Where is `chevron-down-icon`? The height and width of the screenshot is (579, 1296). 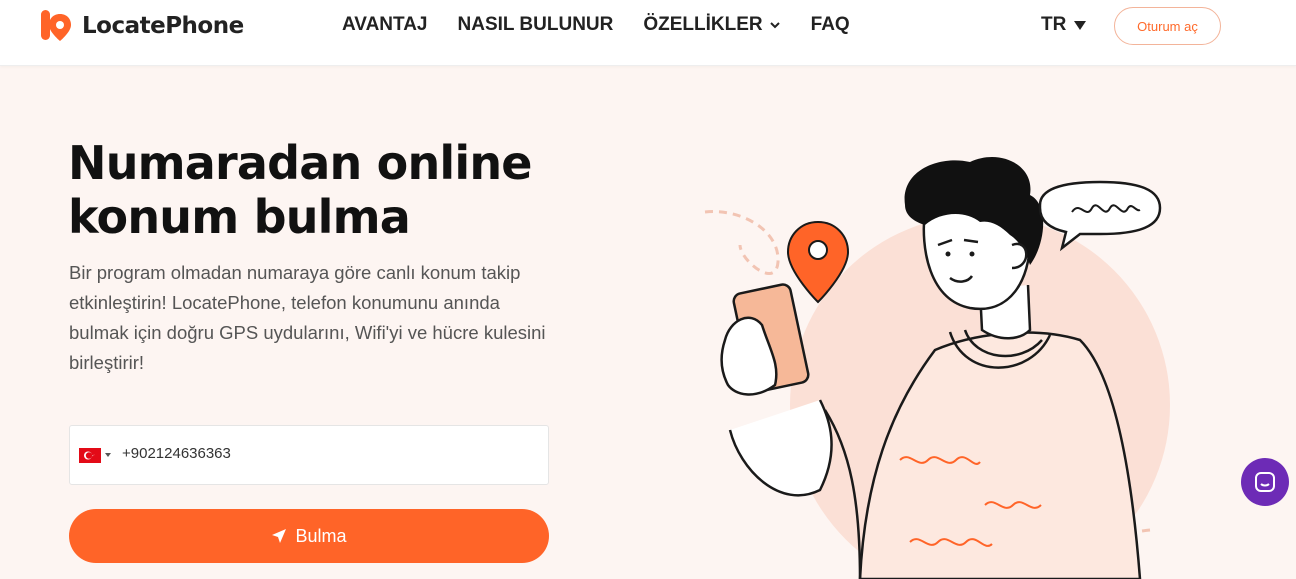
chevron-down-icon is located at coordinates (774, 25).